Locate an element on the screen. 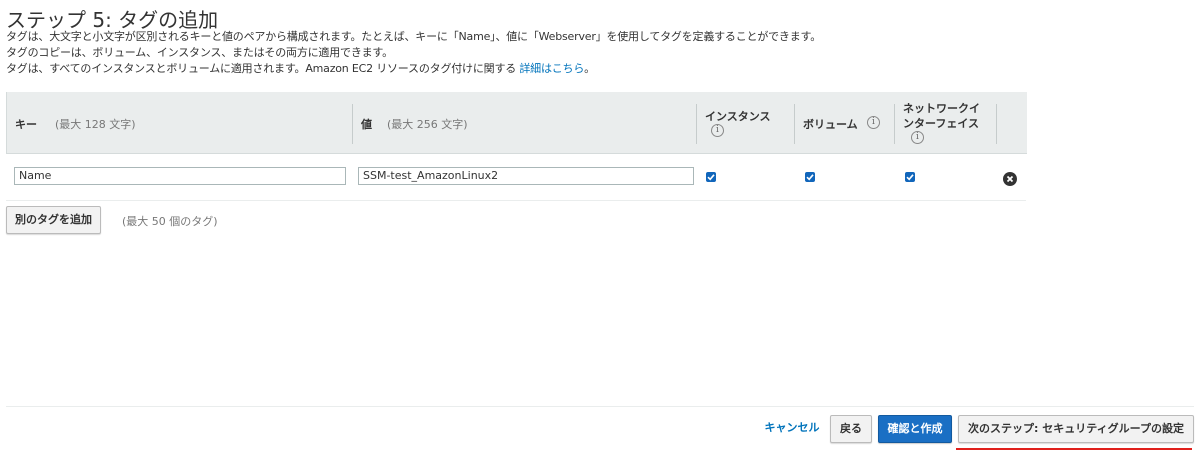 The image size is (1200, 453). tag-key-input is located at coordinates (180, 176).